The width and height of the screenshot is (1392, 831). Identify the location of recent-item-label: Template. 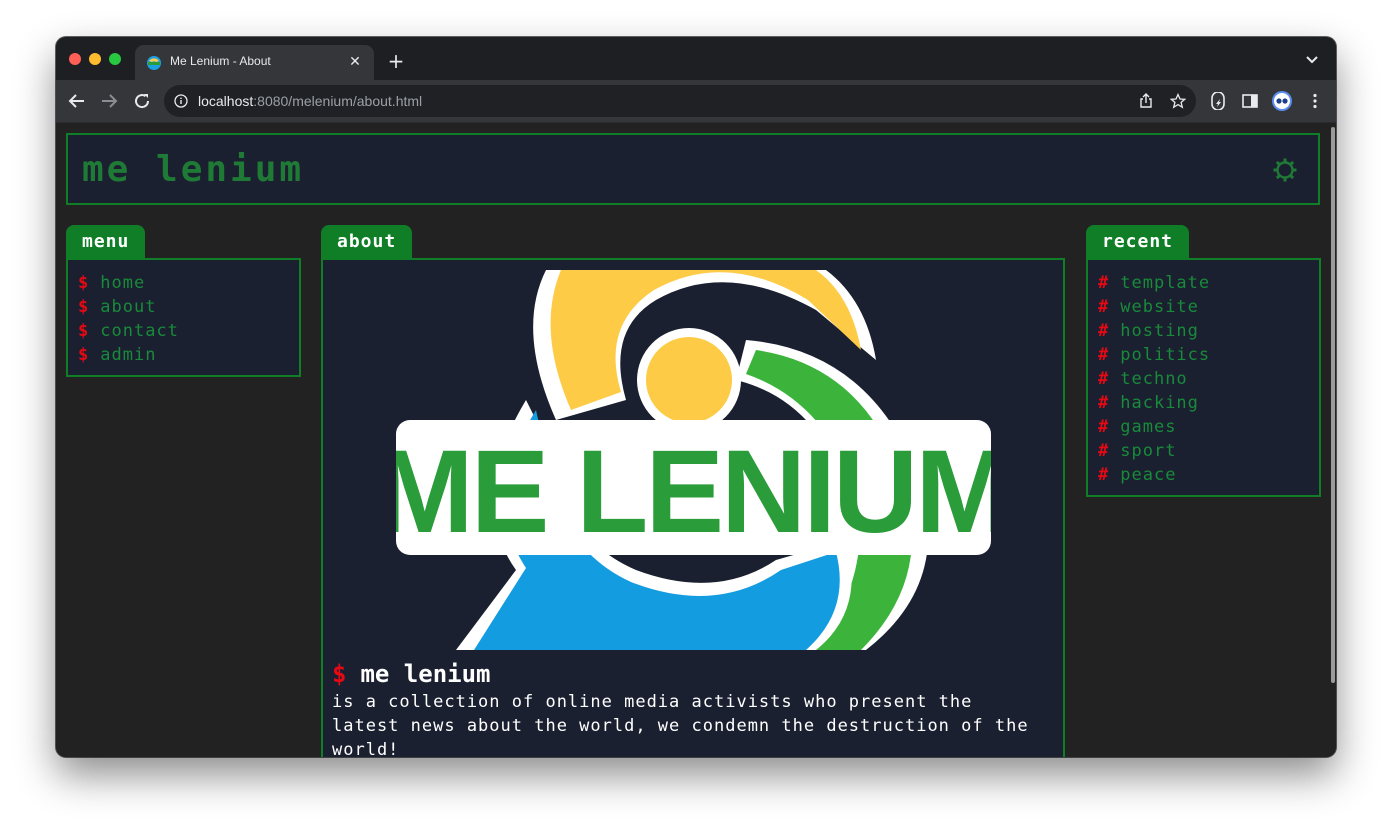
(1165, 283).